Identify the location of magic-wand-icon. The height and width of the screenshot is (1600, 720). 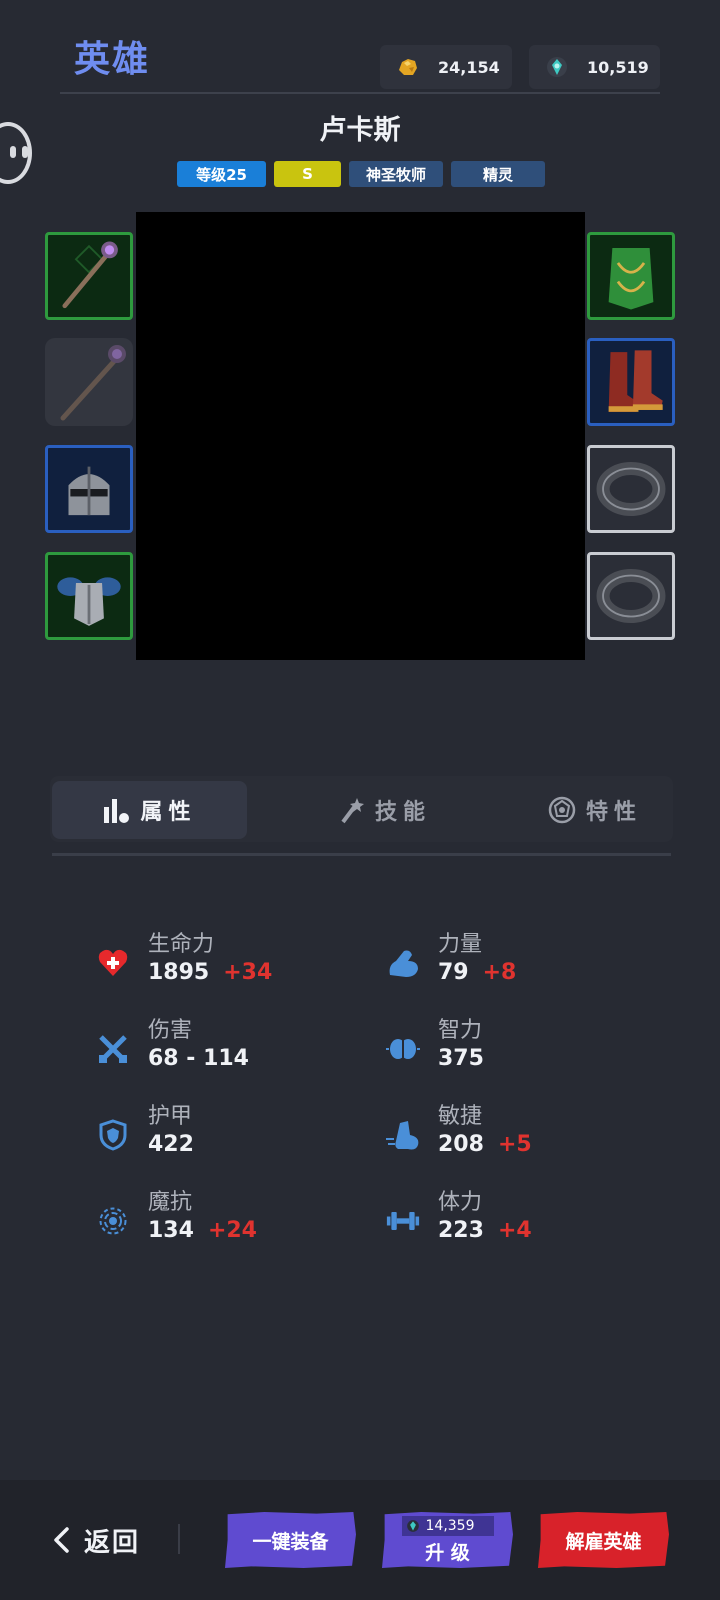
(352, 810).